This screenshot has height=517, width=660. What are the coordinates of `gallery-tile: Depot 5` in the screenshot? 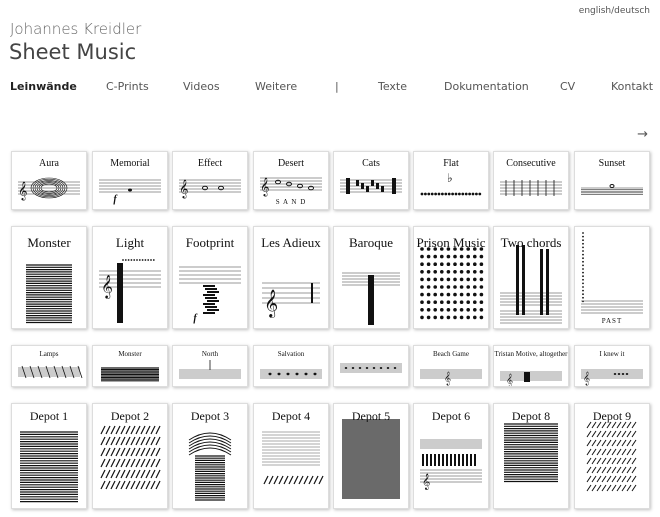 It's located at (371, 456).